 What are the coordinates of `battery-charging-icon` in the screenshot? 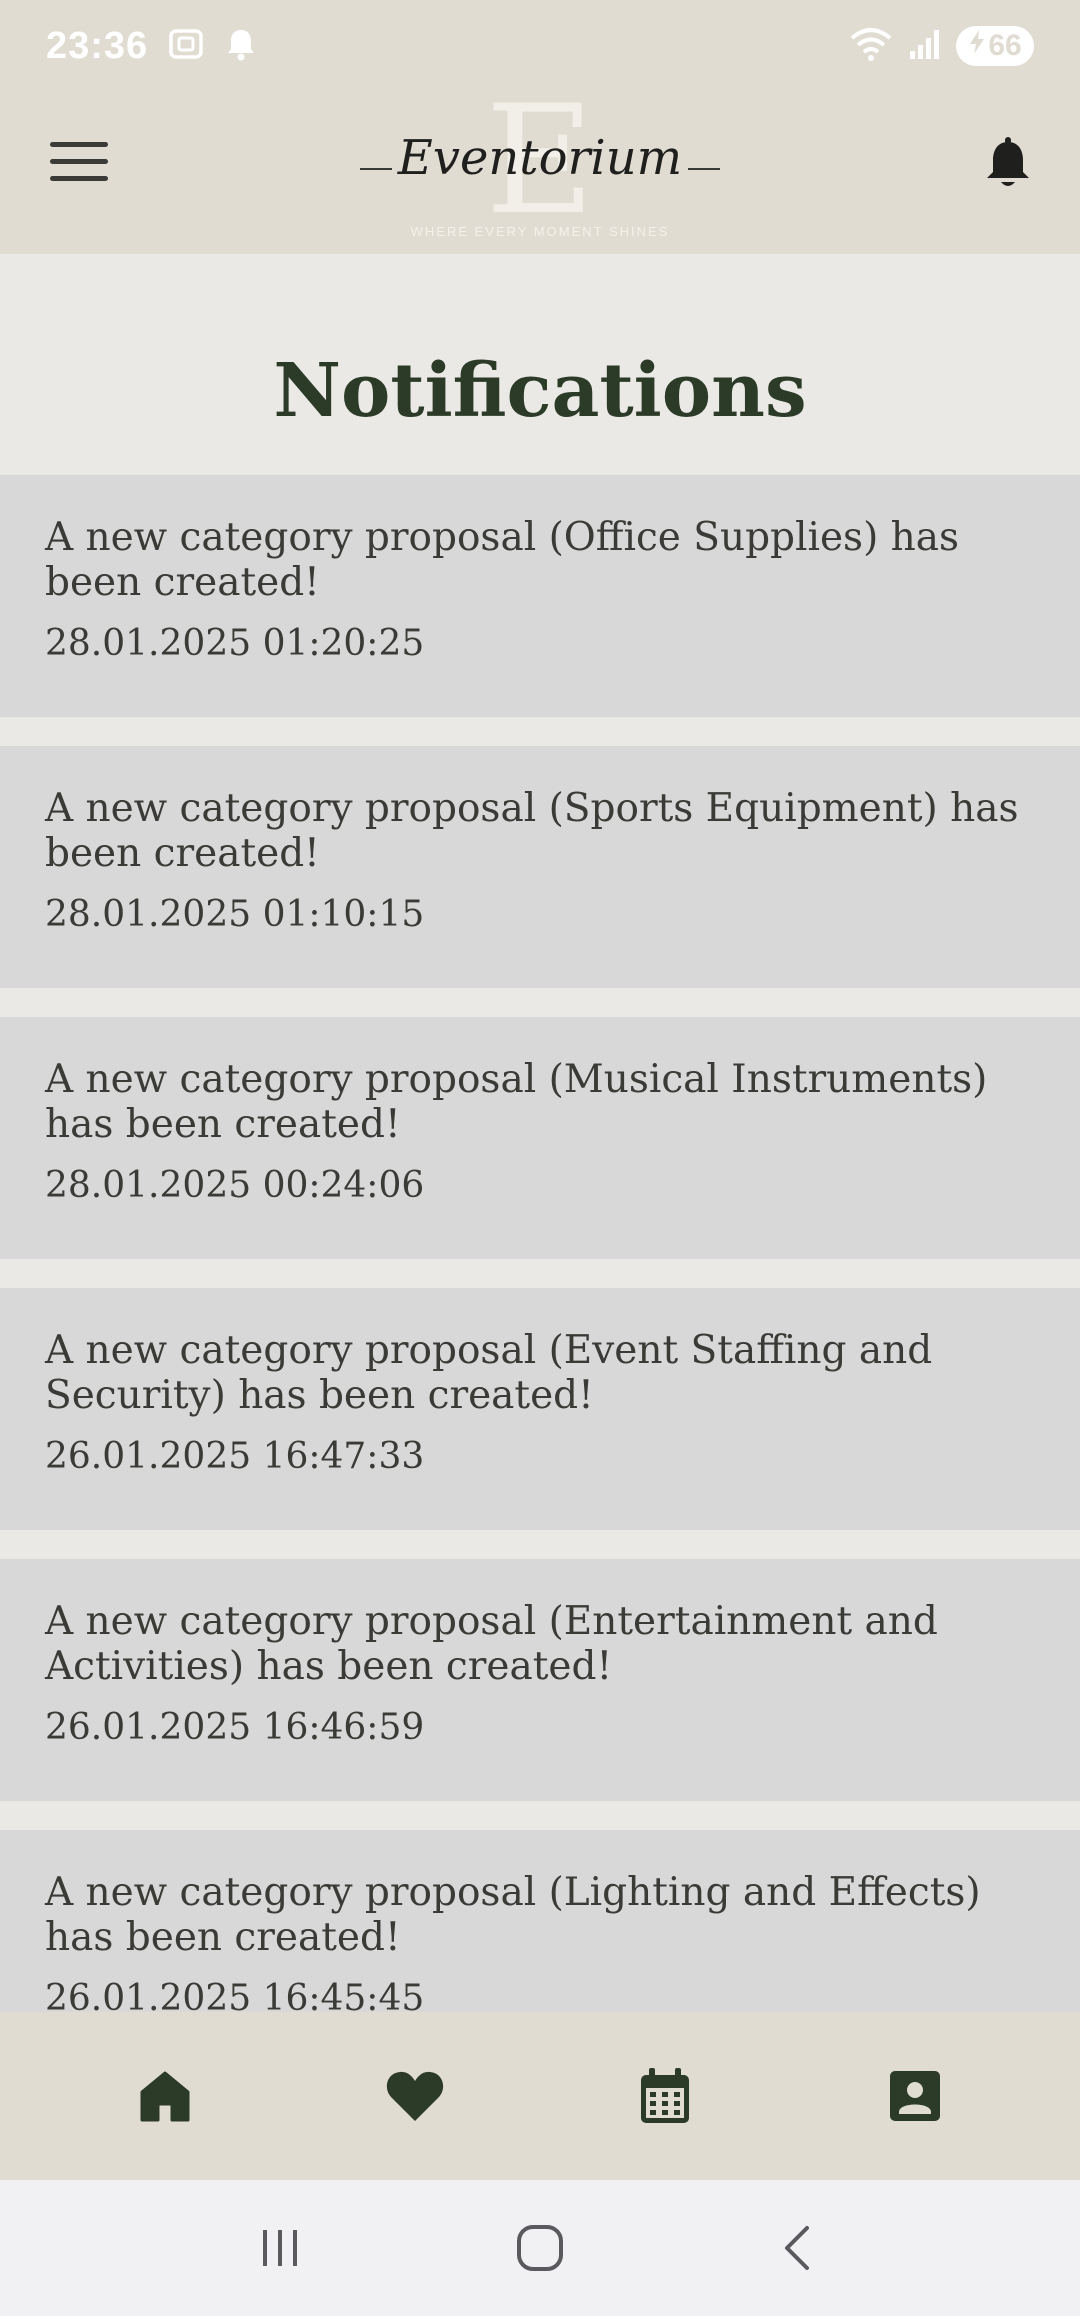 It's located at (977, 46).